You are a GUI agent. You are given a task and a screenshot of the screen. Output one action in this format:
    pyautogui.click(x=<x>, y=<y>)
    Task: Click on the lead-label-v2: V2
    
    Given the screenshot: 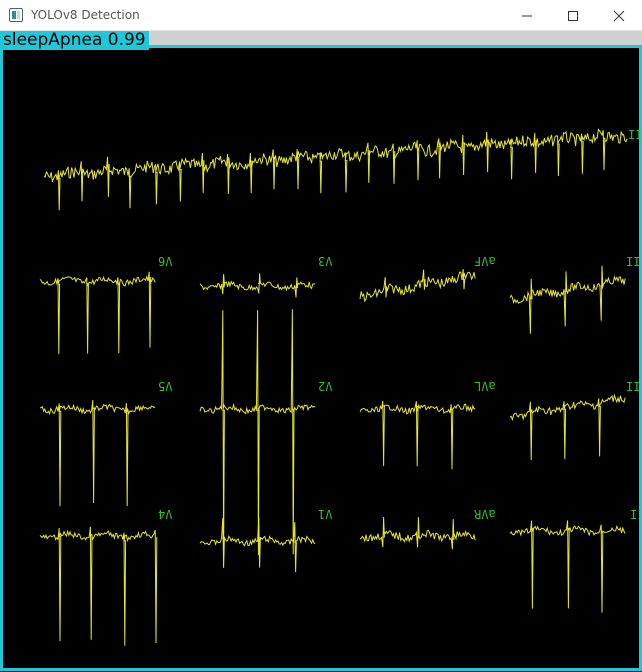 What is the action you would take?
    pyautogui.click(x=325, y=386)
    